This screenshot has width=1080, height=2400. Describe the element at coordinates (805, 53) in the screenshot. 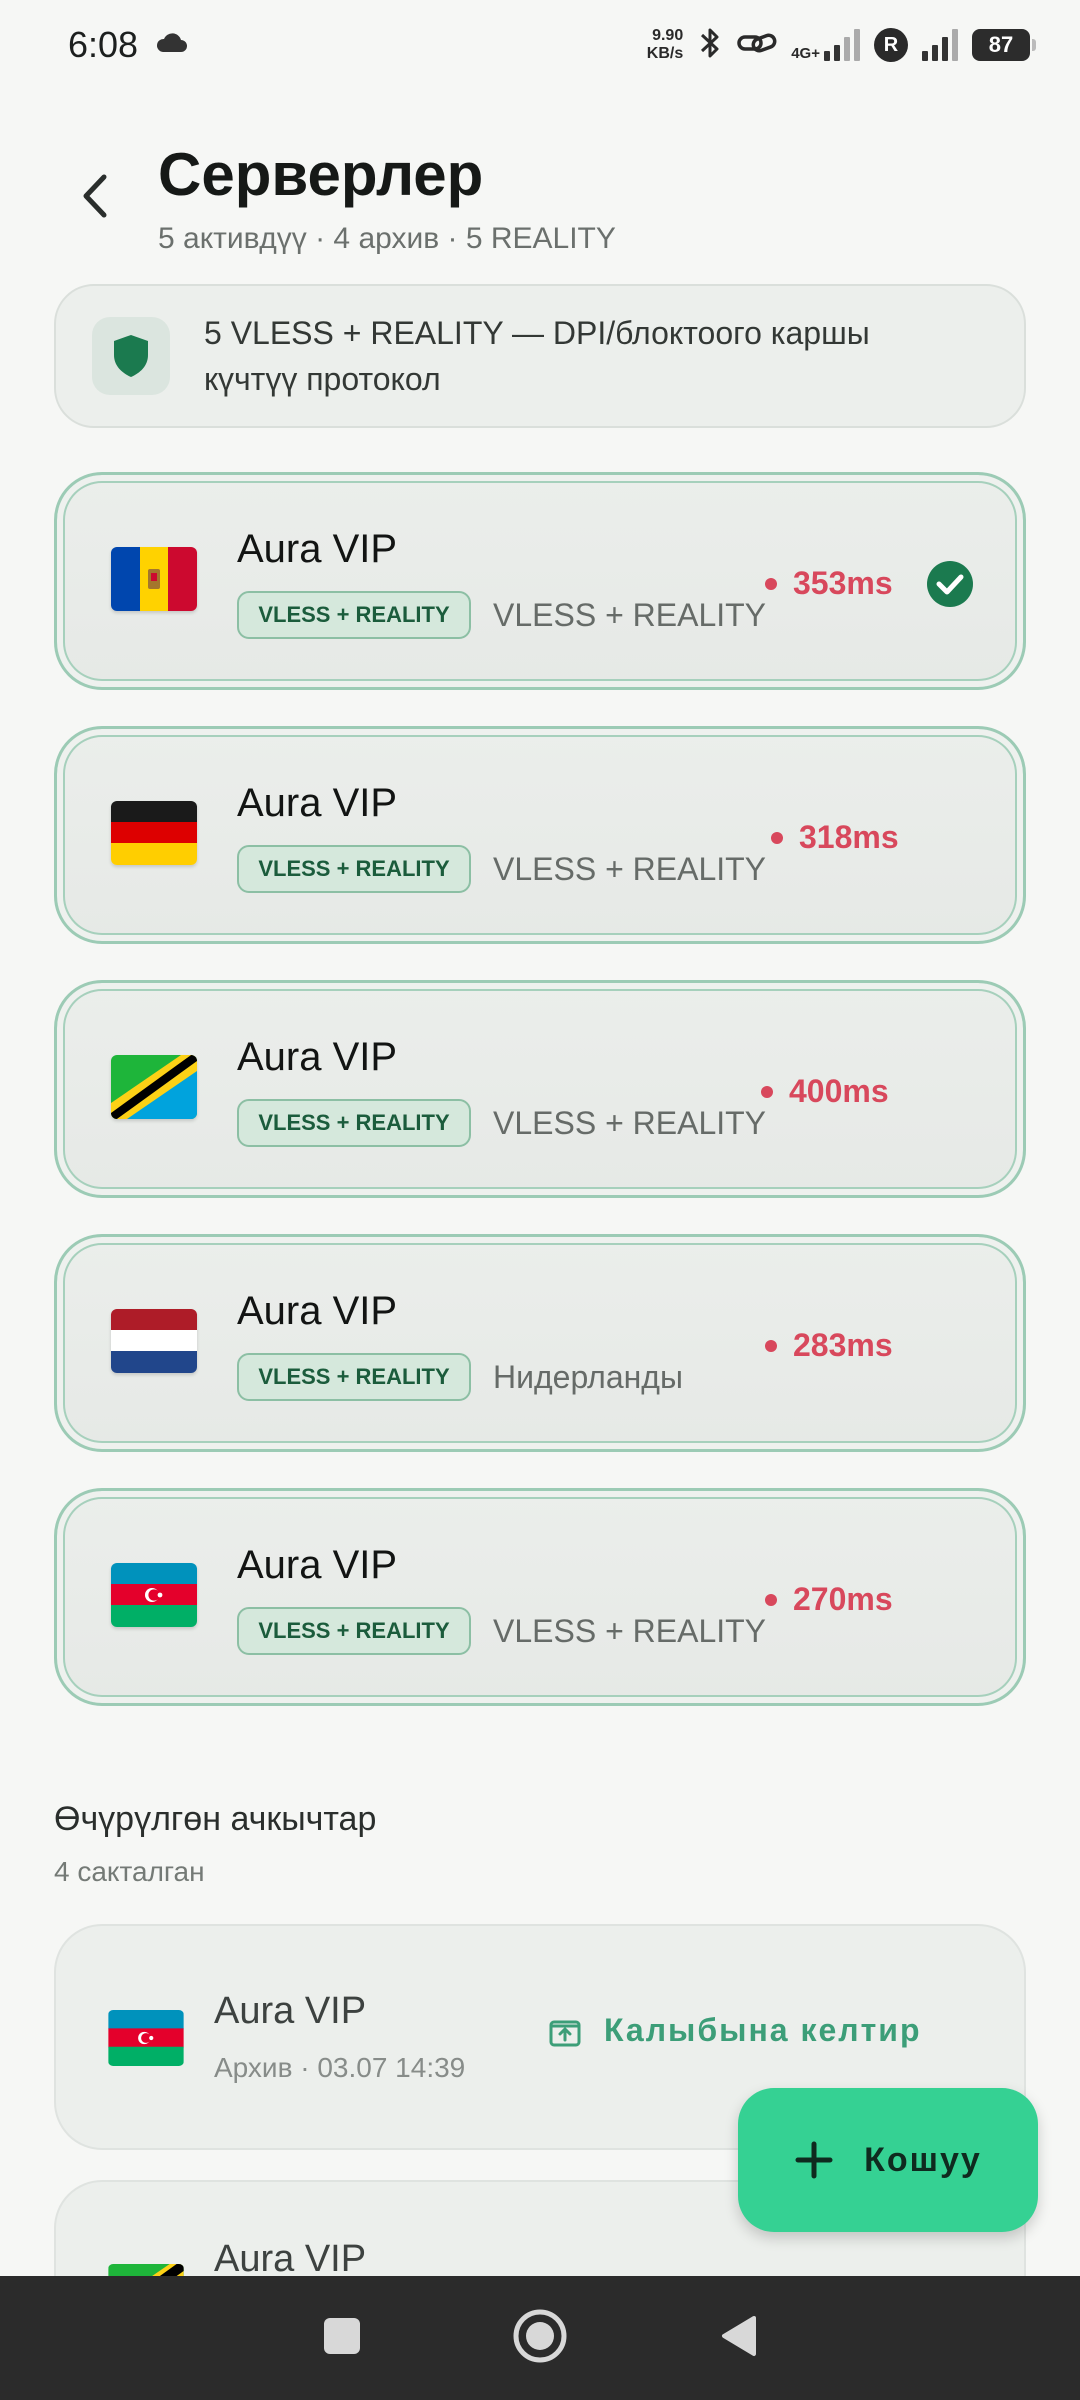

I see `network-type: 4G+` at that location.